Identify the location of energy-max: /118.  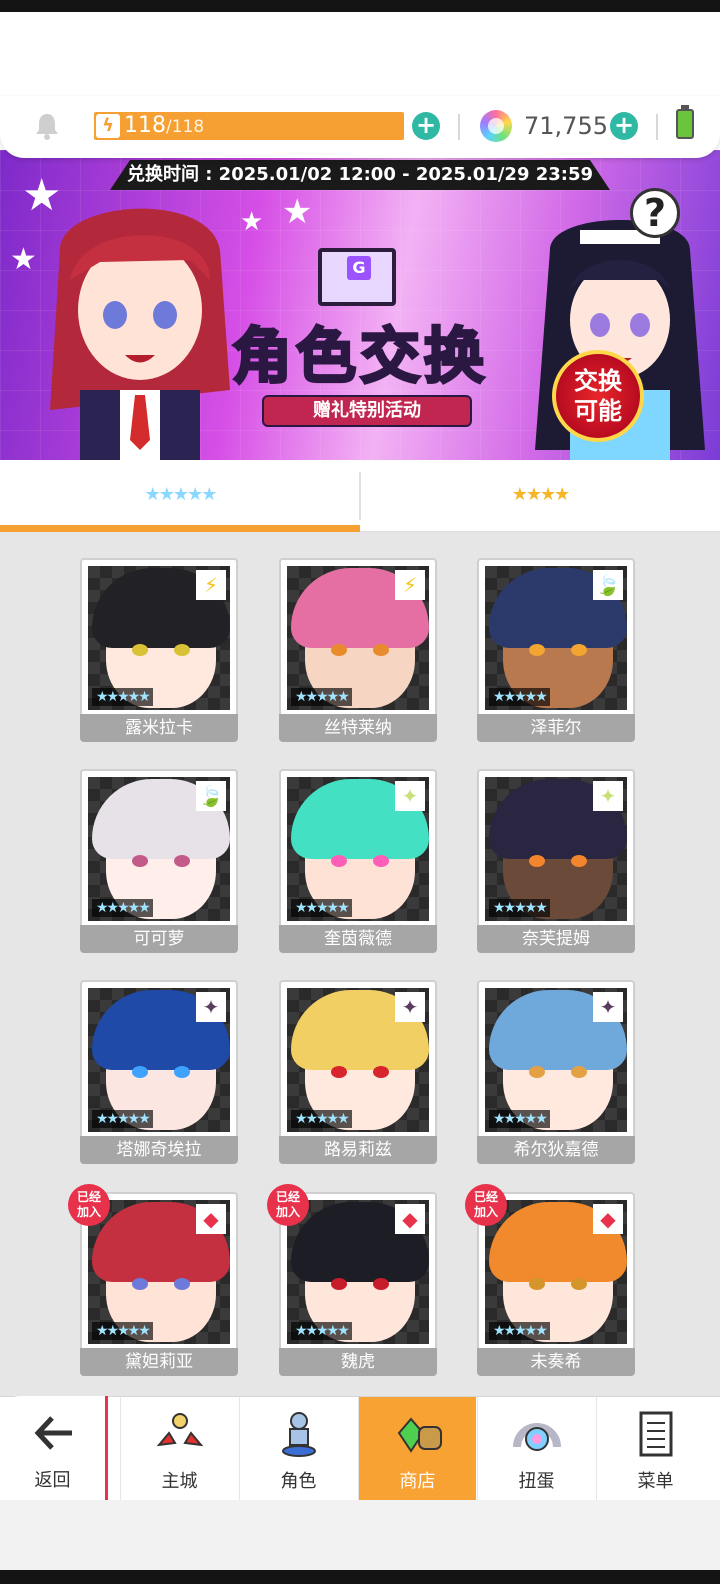
(185, 127).